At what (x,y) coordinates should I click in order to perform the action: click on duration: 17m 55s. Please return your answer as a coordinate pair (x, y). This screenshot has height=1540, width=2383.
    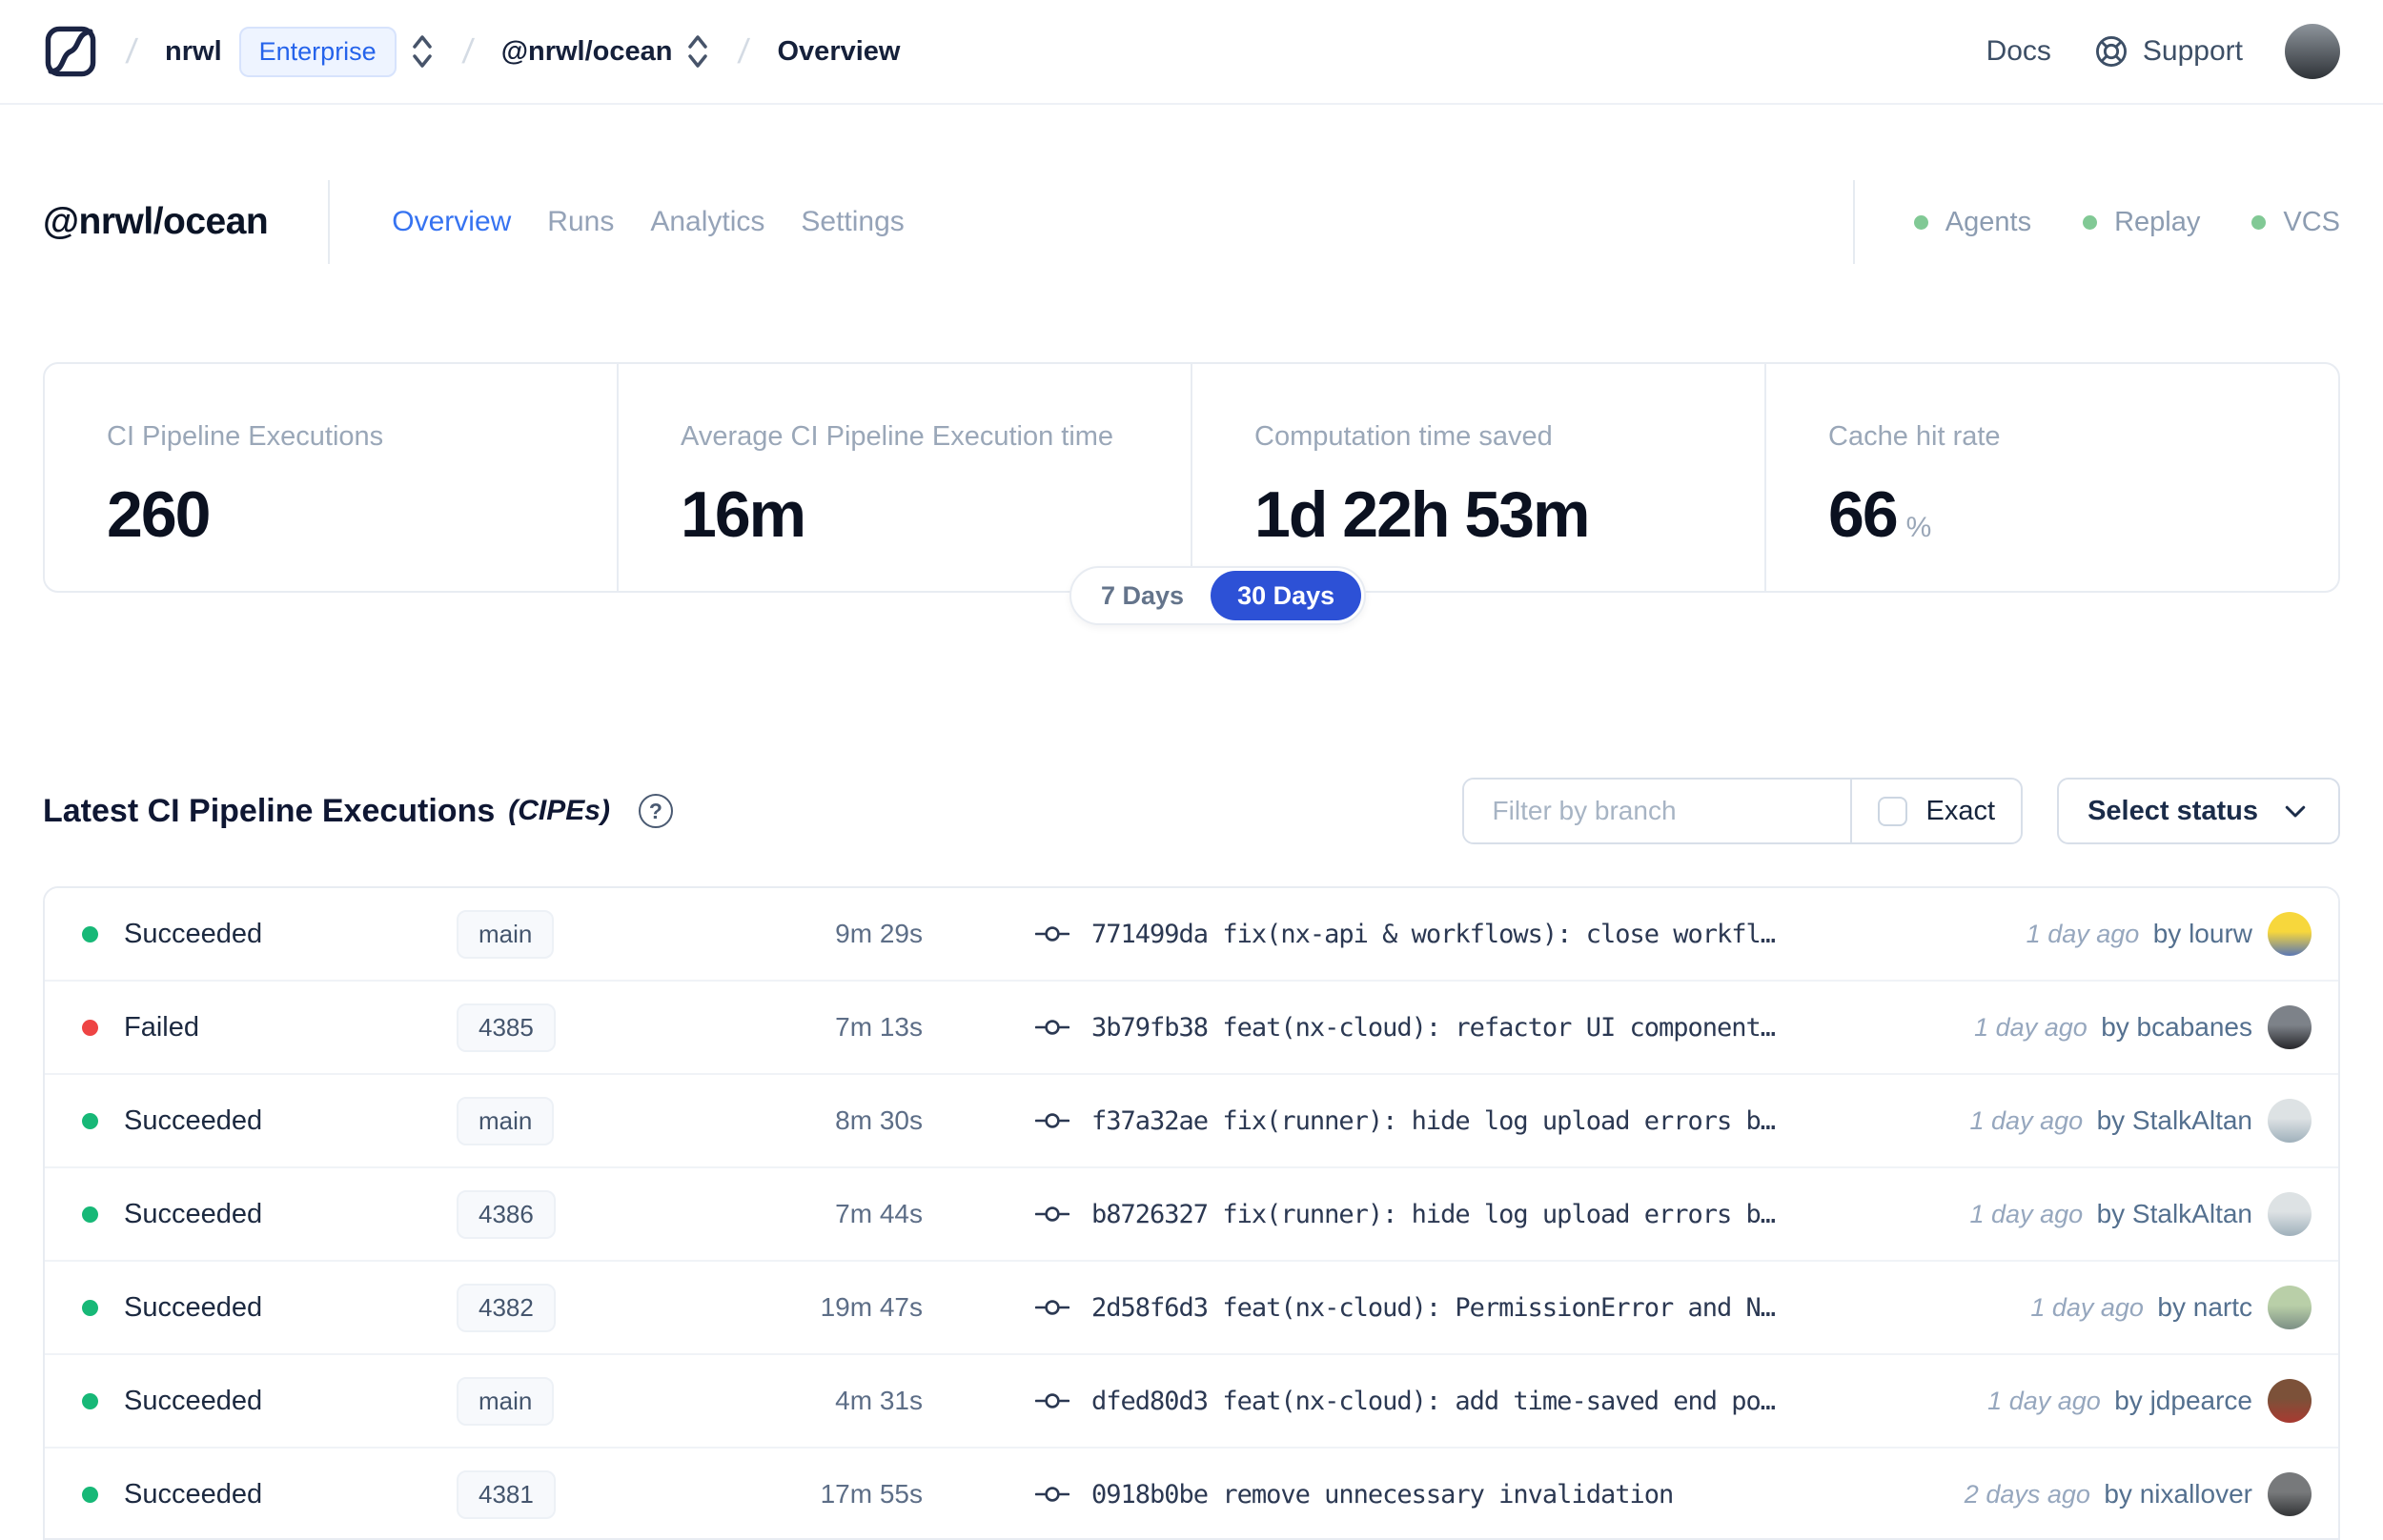
    Looking at the image, I should click on (872, 1494).